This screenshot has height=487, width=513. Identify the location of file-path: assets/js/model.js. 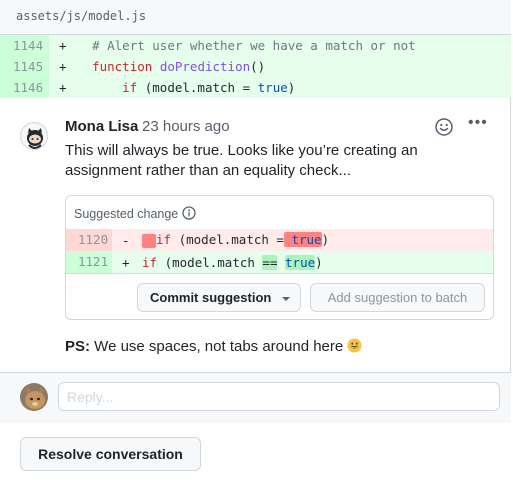
(255, 17).